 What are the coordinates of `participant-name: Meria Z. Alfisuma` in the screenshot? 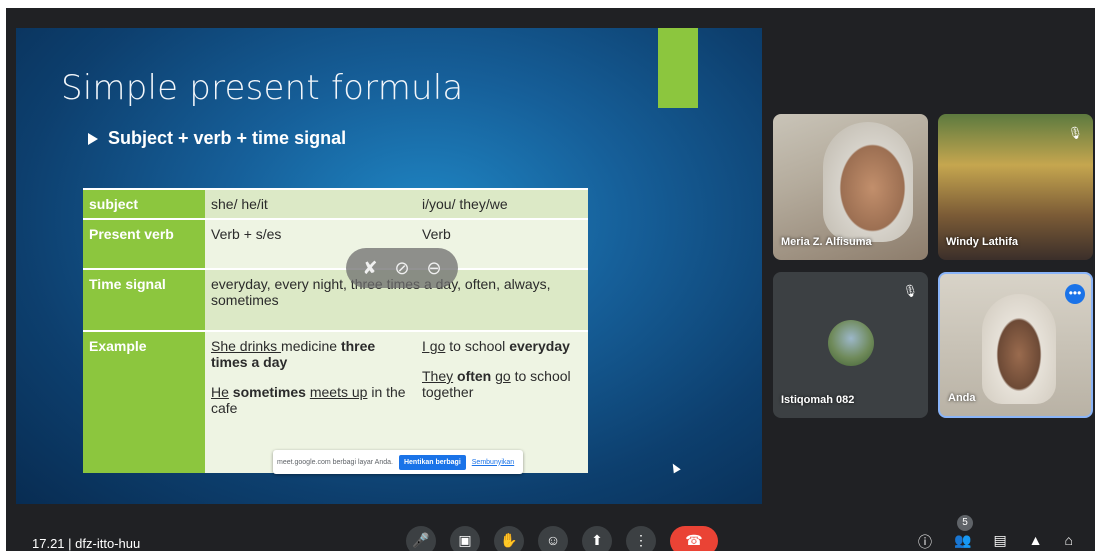 It's located at (826, 242).